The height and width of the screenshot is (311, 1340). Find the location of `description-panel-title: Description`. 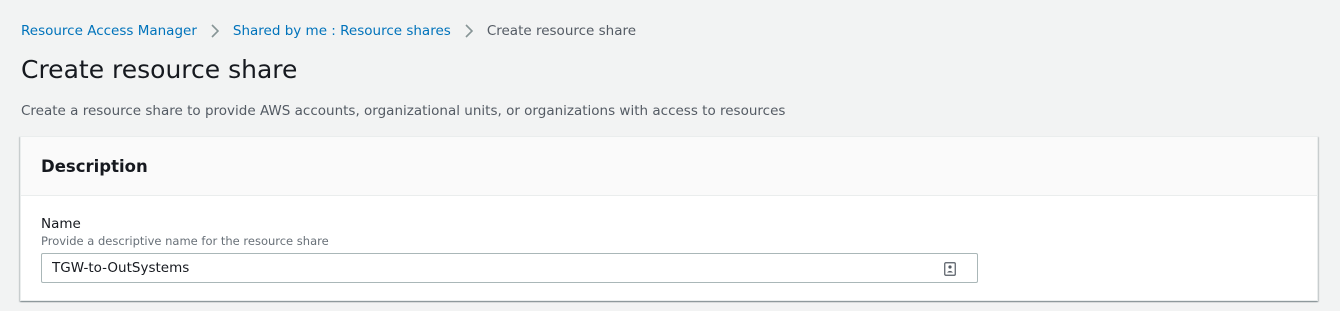

description-panel-title: Description is located at coordinates (94, 166).